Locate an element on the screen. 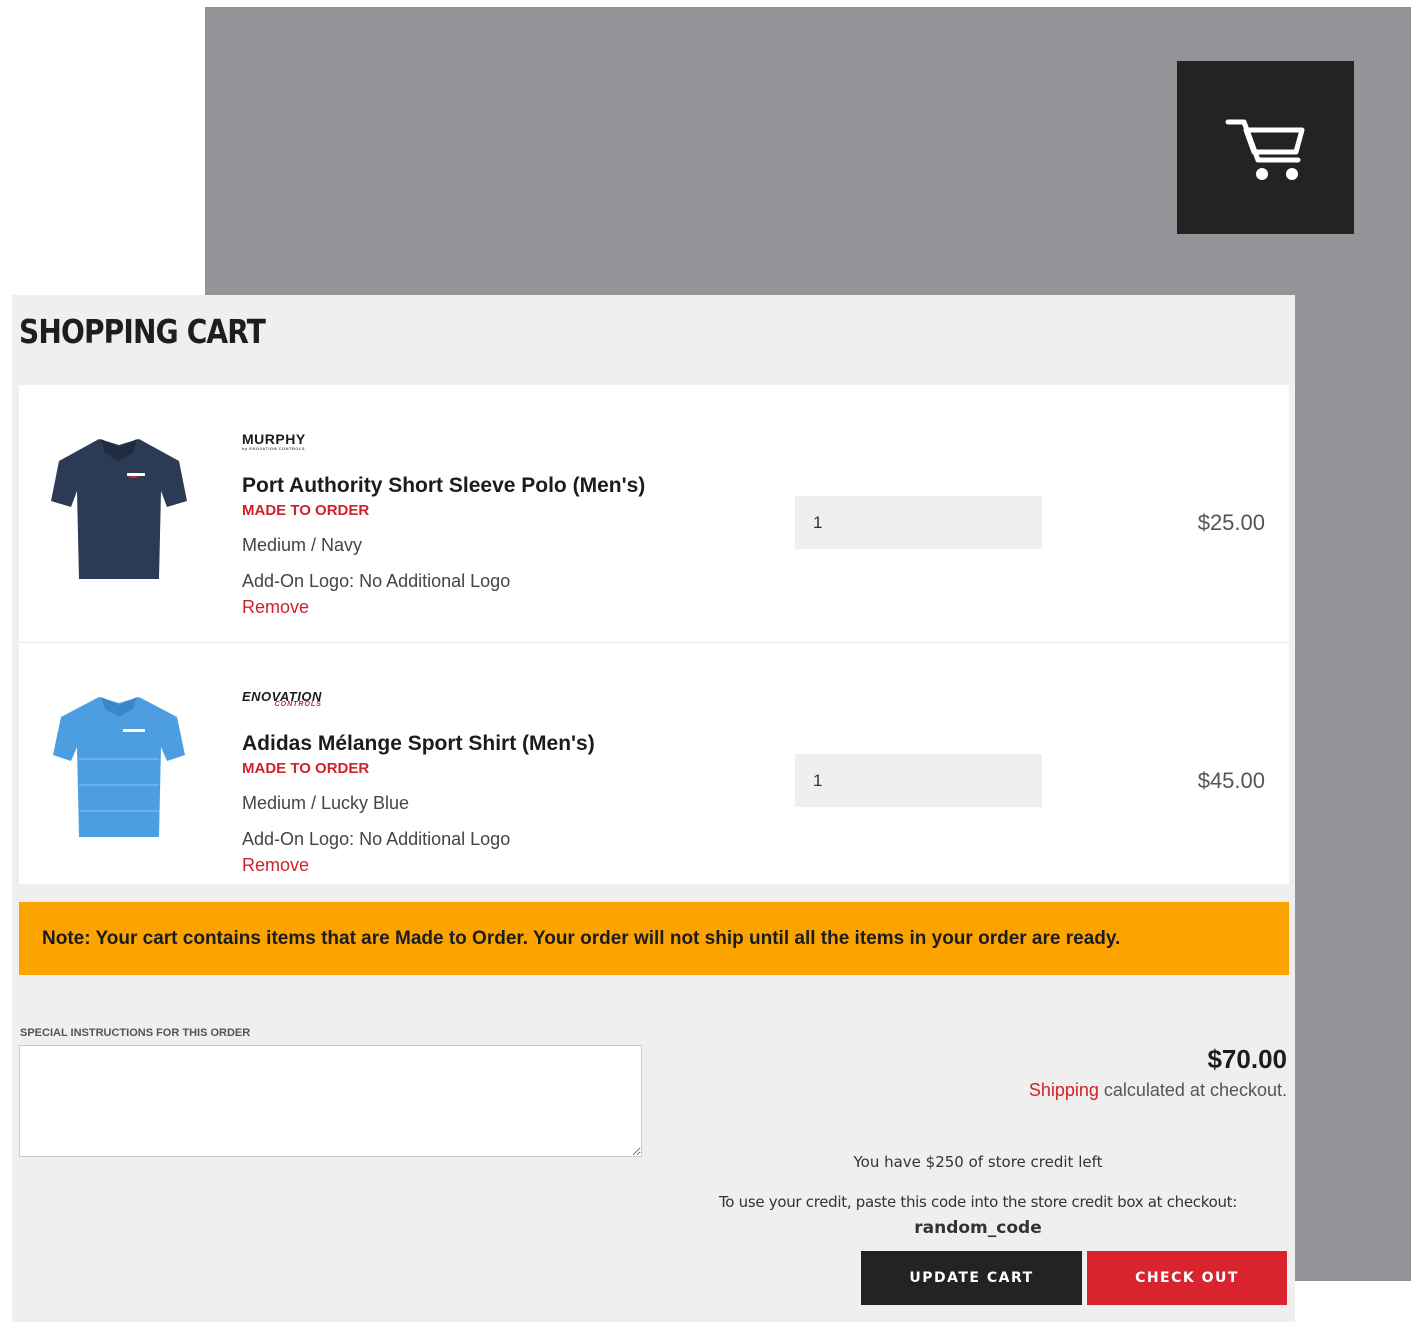  brand-logo: MURPHY by ENOVATION CONTROLS is located at coordinates (274, 446).